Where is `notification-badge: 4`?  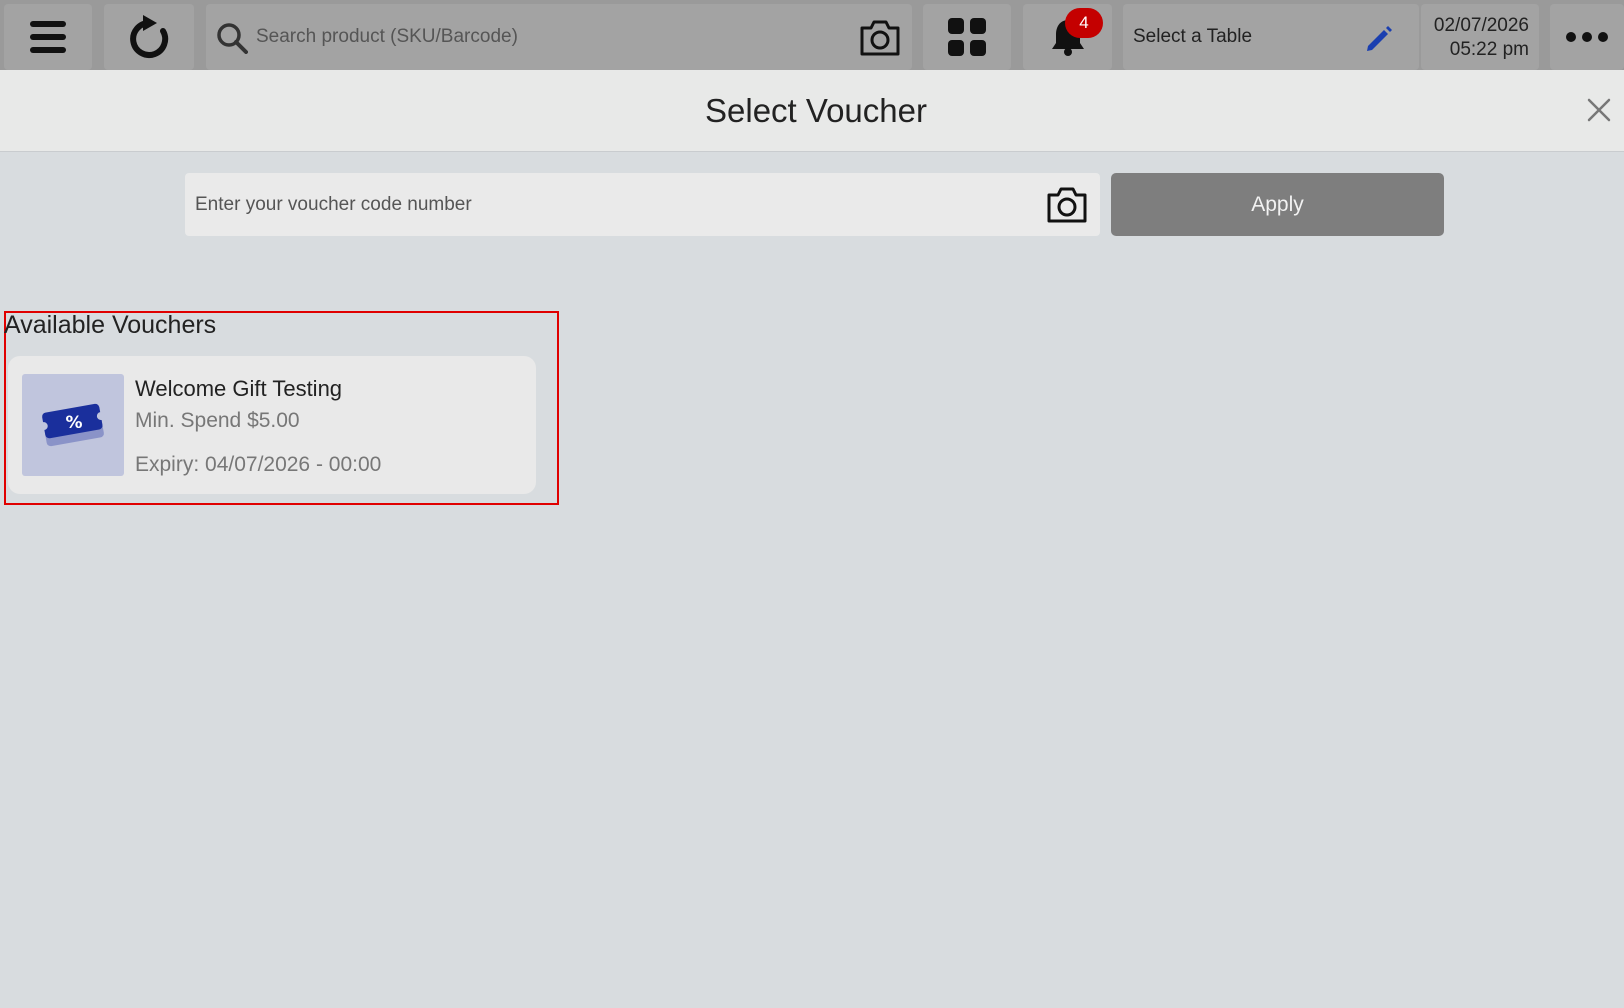 notification-badge: 4 is located at coordinates (1084, 23).